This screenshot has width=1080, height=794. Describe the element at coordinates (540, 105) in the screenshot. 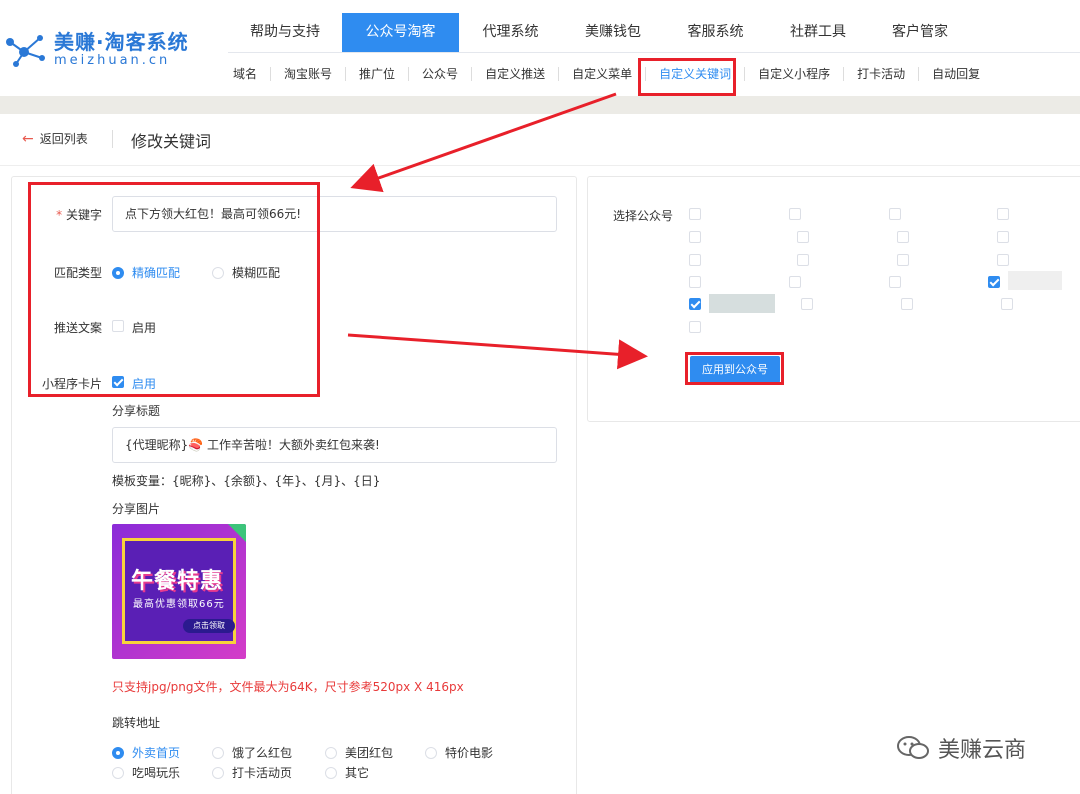

I see `header-divider-band` at that location.